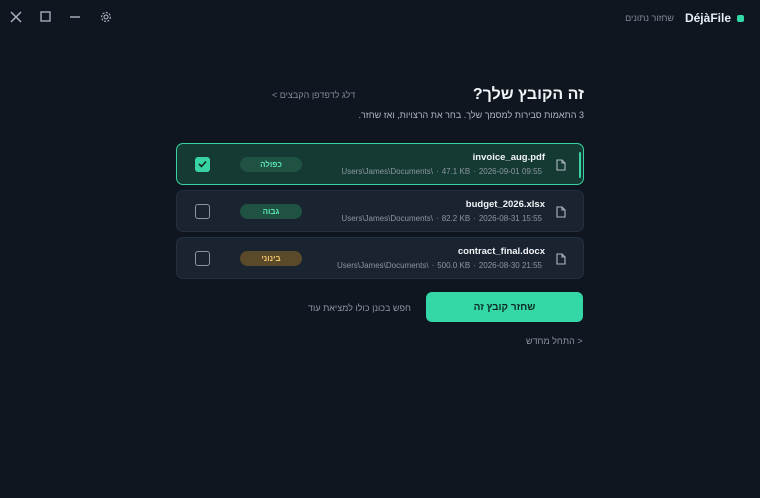 The height and width of the screenshot is (498, 760). I want to click on match-badge: גבוה, so click(271, 211).